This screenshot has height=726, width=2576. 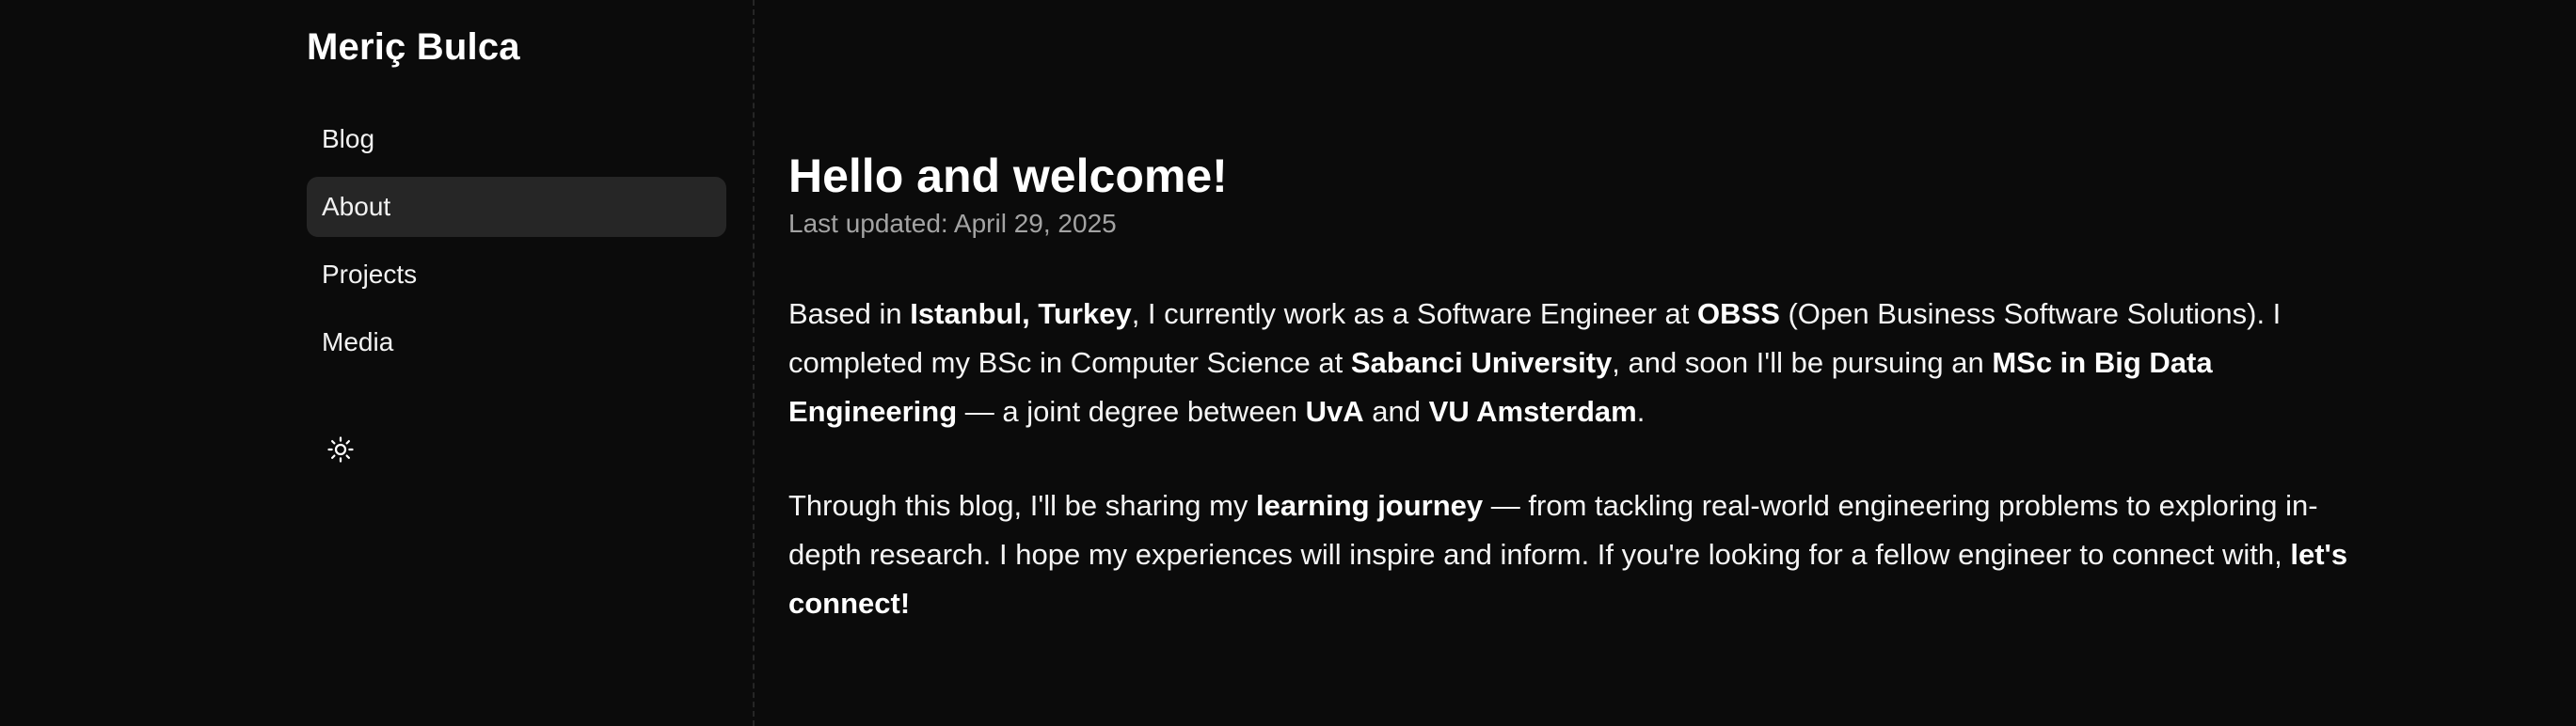 I want to click on nav-item-media: Media, so click(x=516, y=342).